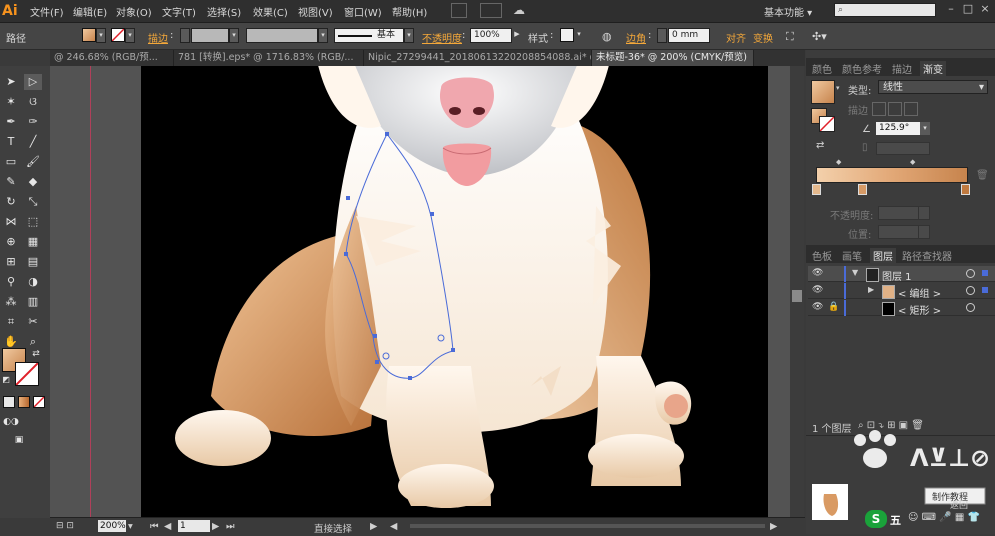  Describe the element at coordinates (459, 10) in the screenshot. I see `bridge-icon` at that location.